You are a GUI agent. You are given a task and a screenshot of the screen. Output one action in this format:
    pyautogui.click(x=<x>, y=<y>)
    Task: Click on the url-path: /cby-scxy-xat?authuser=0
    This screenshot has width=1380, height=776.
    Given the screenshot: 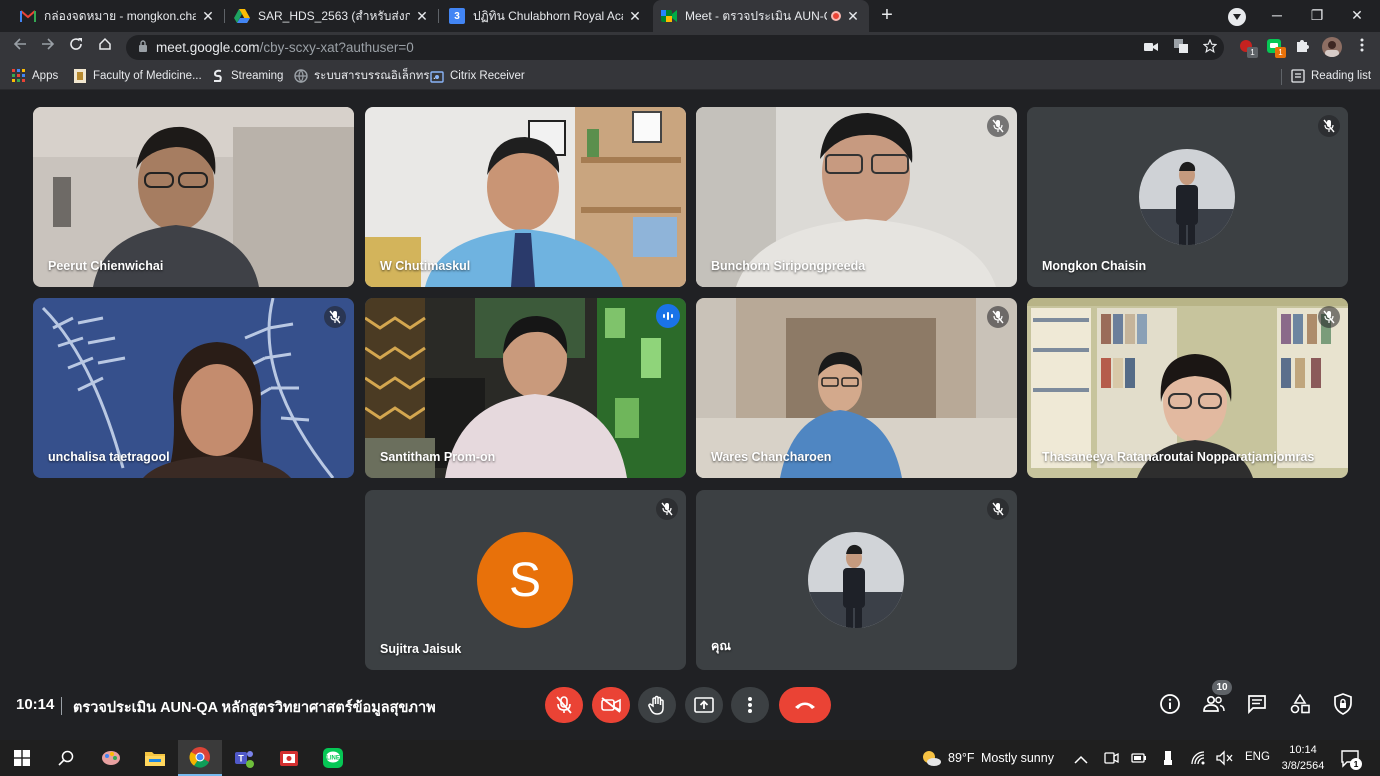 What is the action you would take?
    pyautogui.click(x=336, y=47)
    